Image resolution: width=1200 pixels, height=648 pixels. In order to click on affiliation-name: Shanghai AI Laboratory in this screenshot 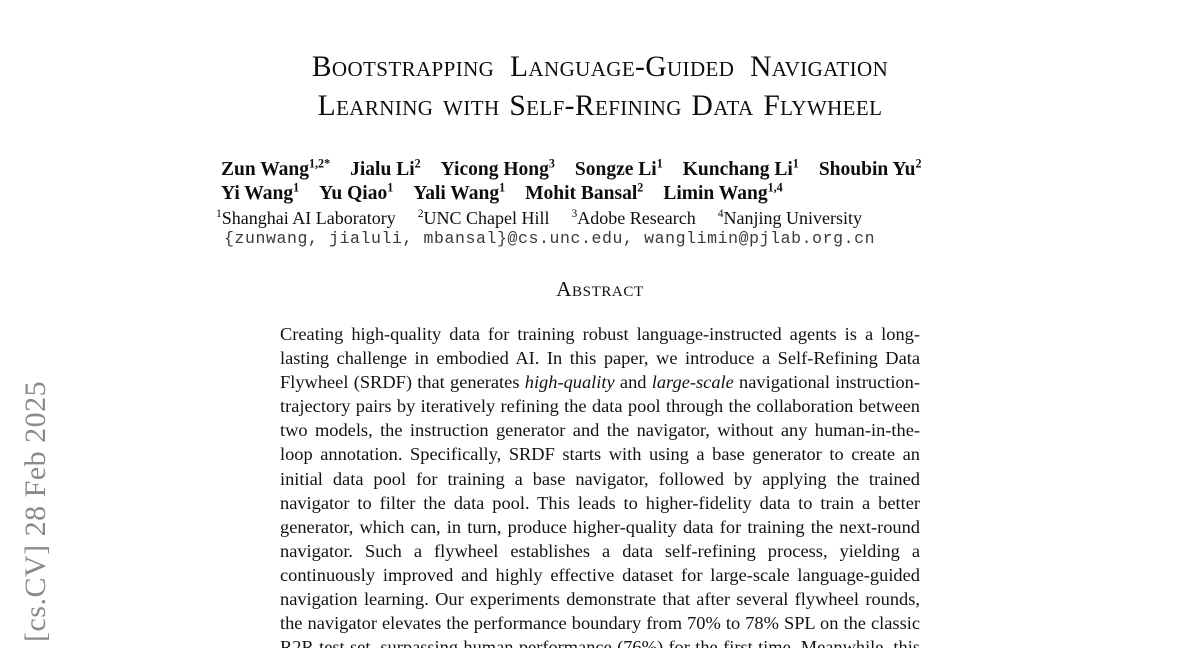, I will do `click(308, 218)`.